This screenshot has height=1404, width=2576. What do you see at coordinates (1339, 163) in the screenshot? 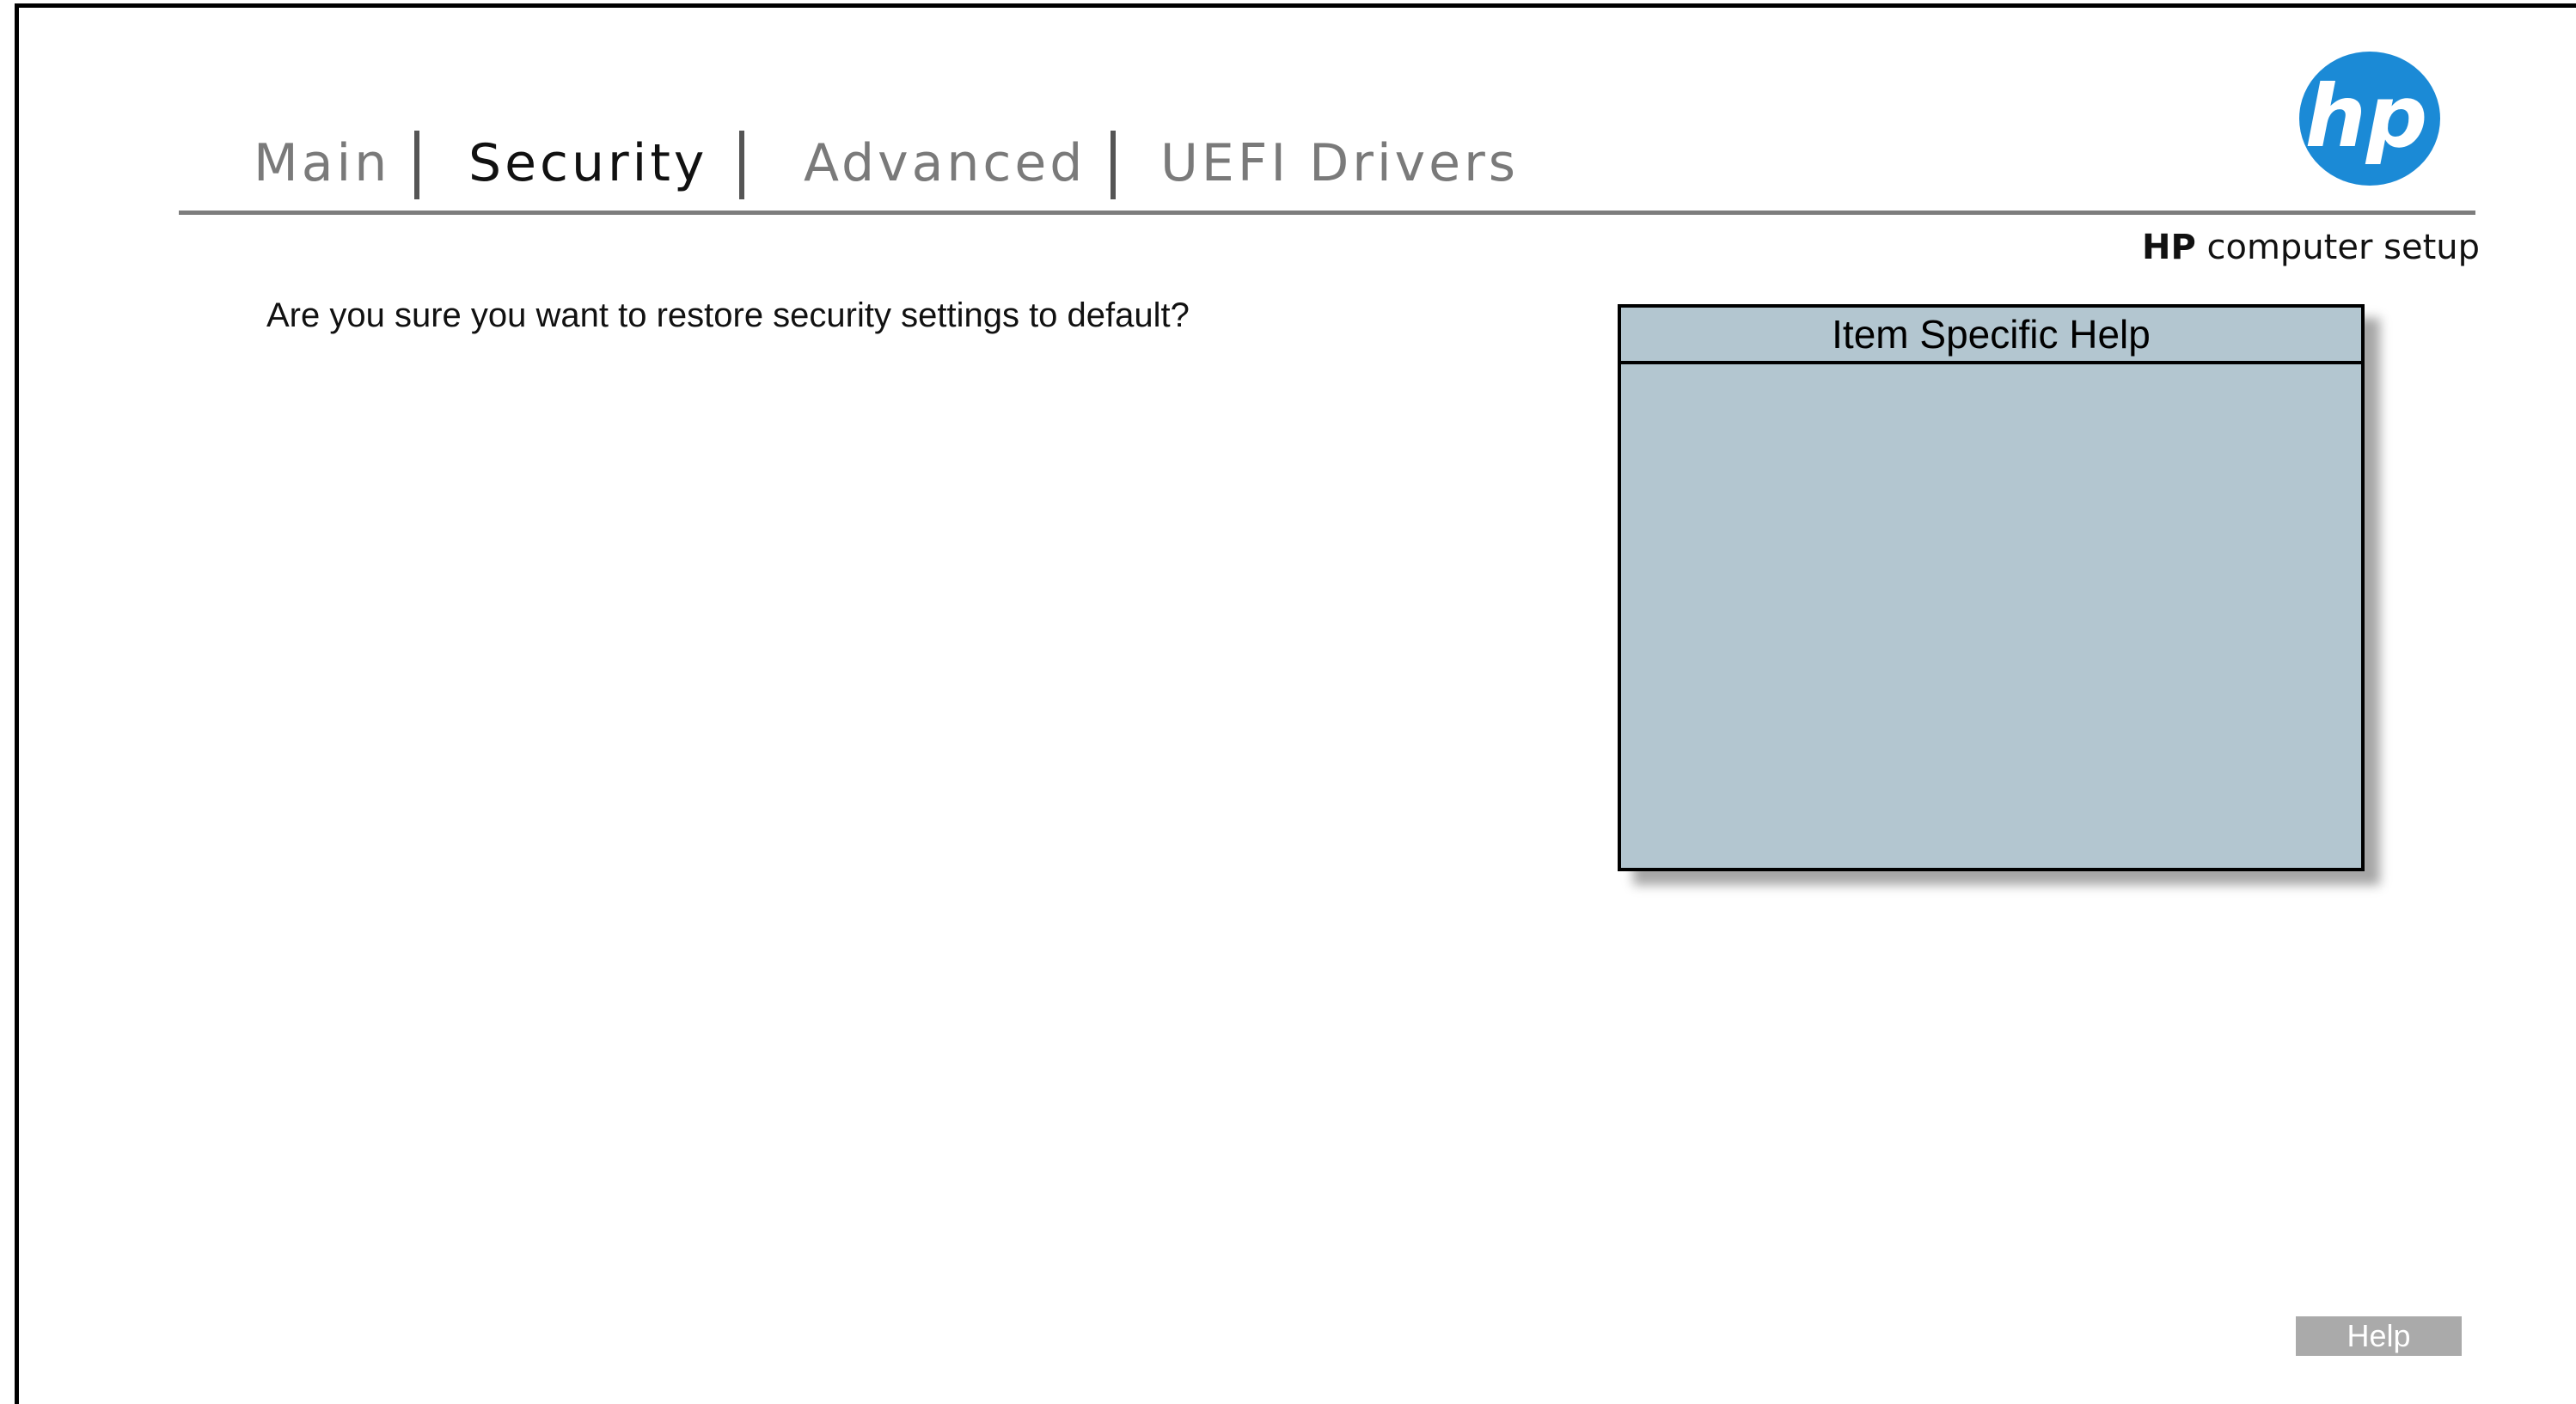
I see `tab-uefi-drivers: UEFI Drivers` at bounding box center [1339, 163].